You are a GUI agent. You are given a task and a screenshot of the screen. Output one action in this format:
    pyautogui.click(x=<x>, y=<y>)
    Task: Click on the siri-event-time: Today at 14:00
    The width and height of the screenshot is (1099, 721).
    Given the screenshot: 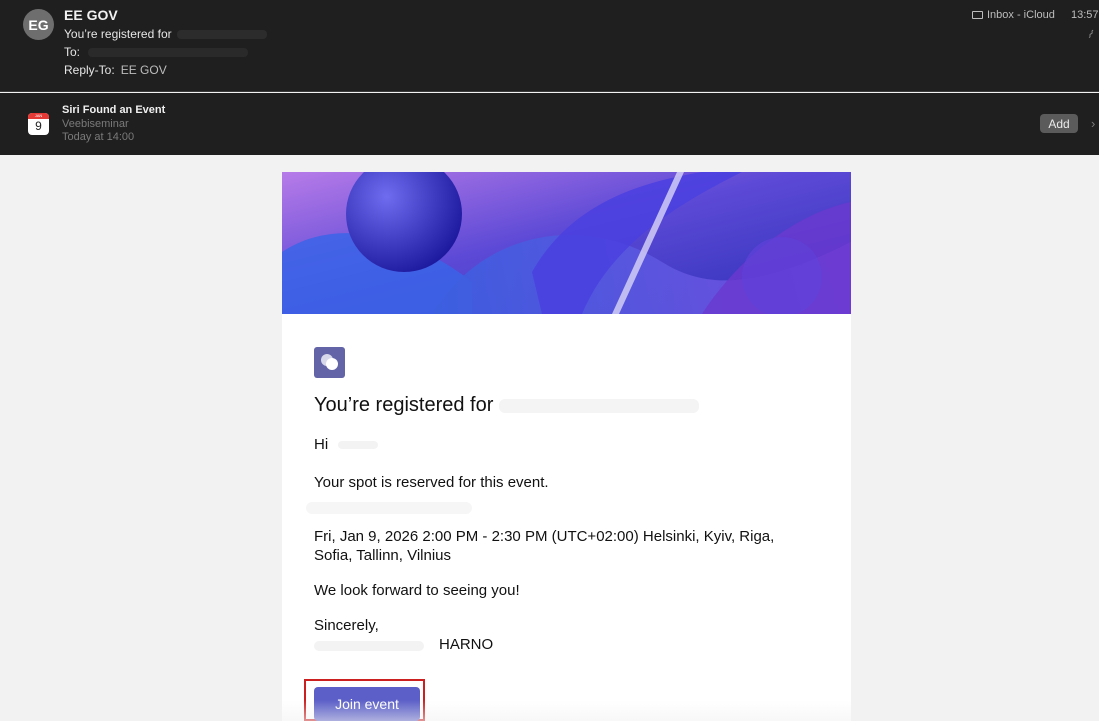 What is the action you would take?
    pyautogui.click(x=98, y=137)
    